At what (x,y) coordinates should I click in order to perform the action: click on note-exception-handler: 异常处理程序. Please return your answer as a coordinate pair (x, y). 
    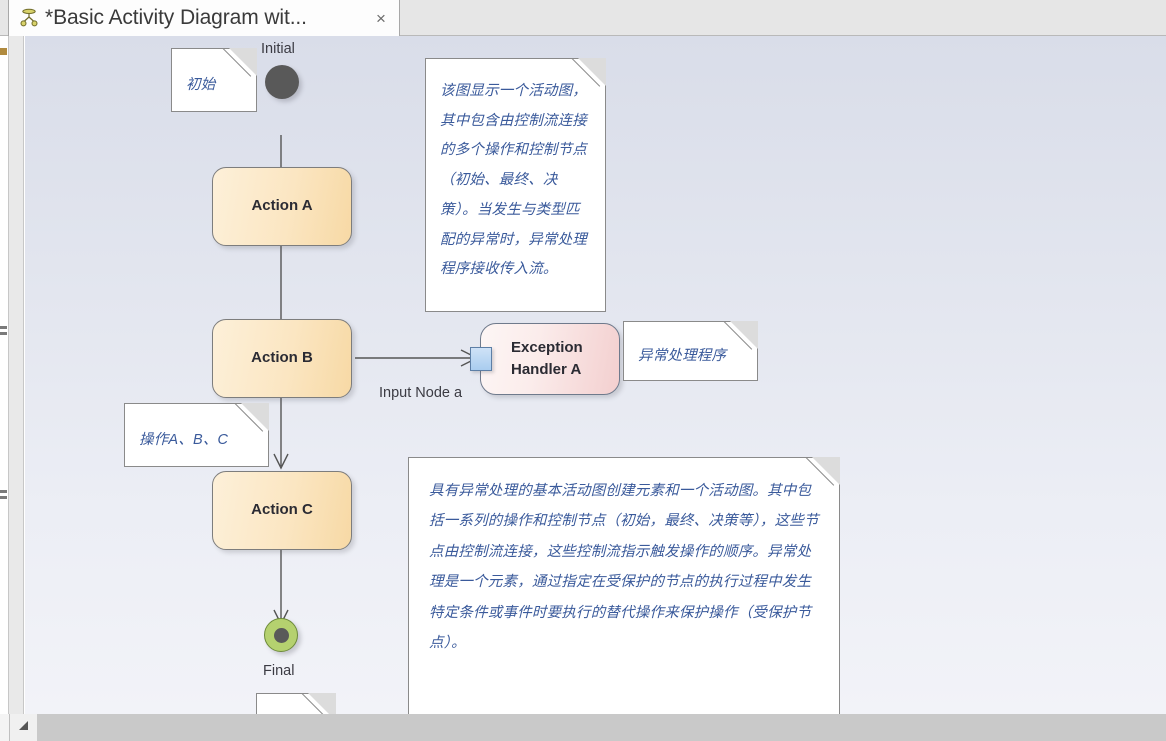
    Looking at the image, I should click on (690, 351).